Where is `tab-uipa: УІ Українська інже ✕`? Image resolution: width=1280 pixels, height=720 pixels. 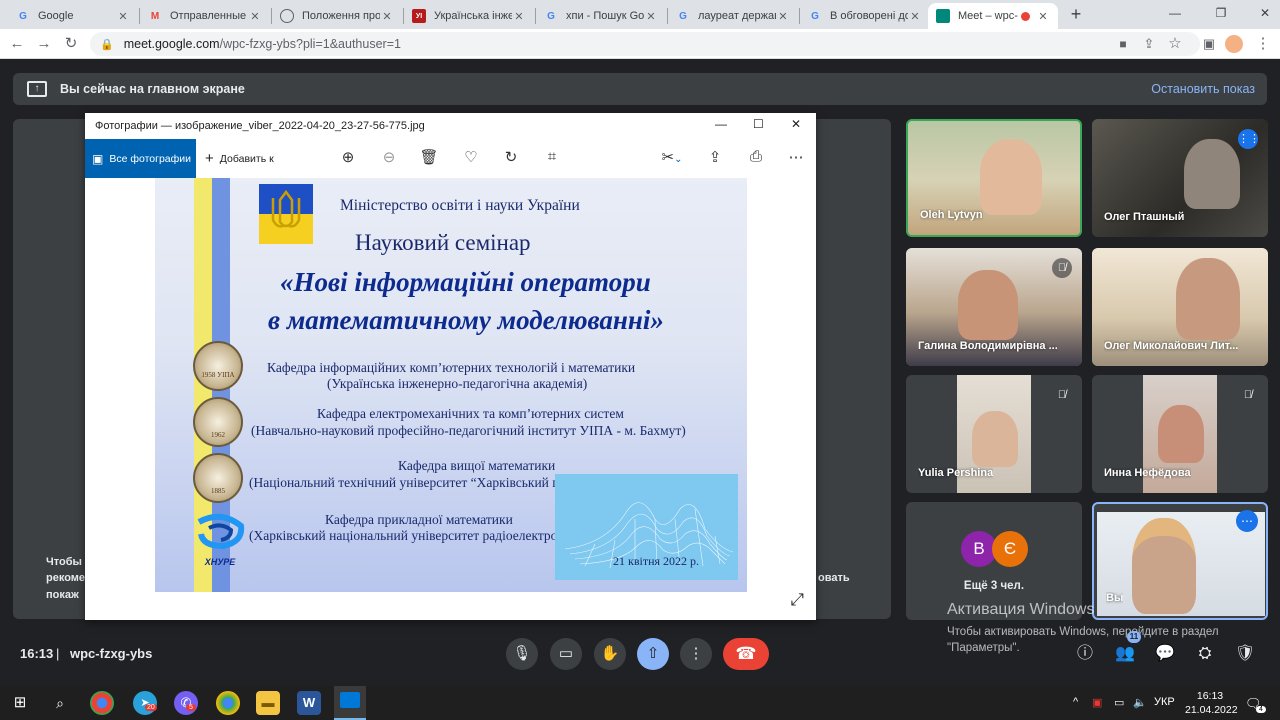 tab-uipa: УІ Українська інже ✕ is located at coordinates (469, 16).